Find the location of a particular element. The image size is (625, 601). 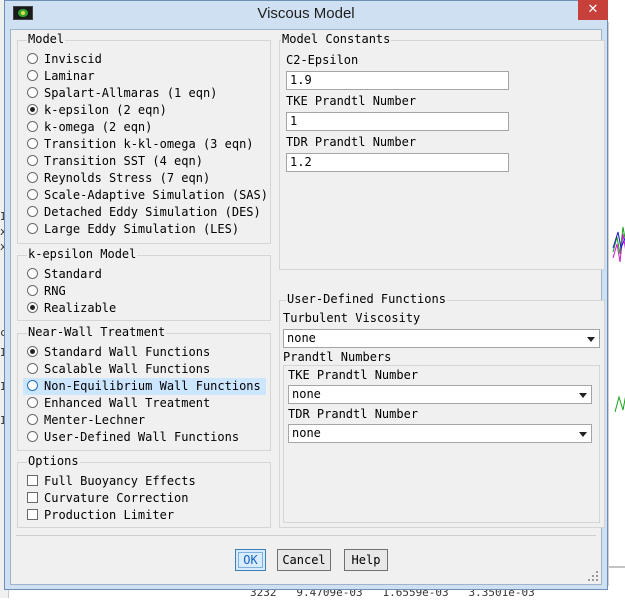

close-button: ✕ is located at coordinates (593, 10).